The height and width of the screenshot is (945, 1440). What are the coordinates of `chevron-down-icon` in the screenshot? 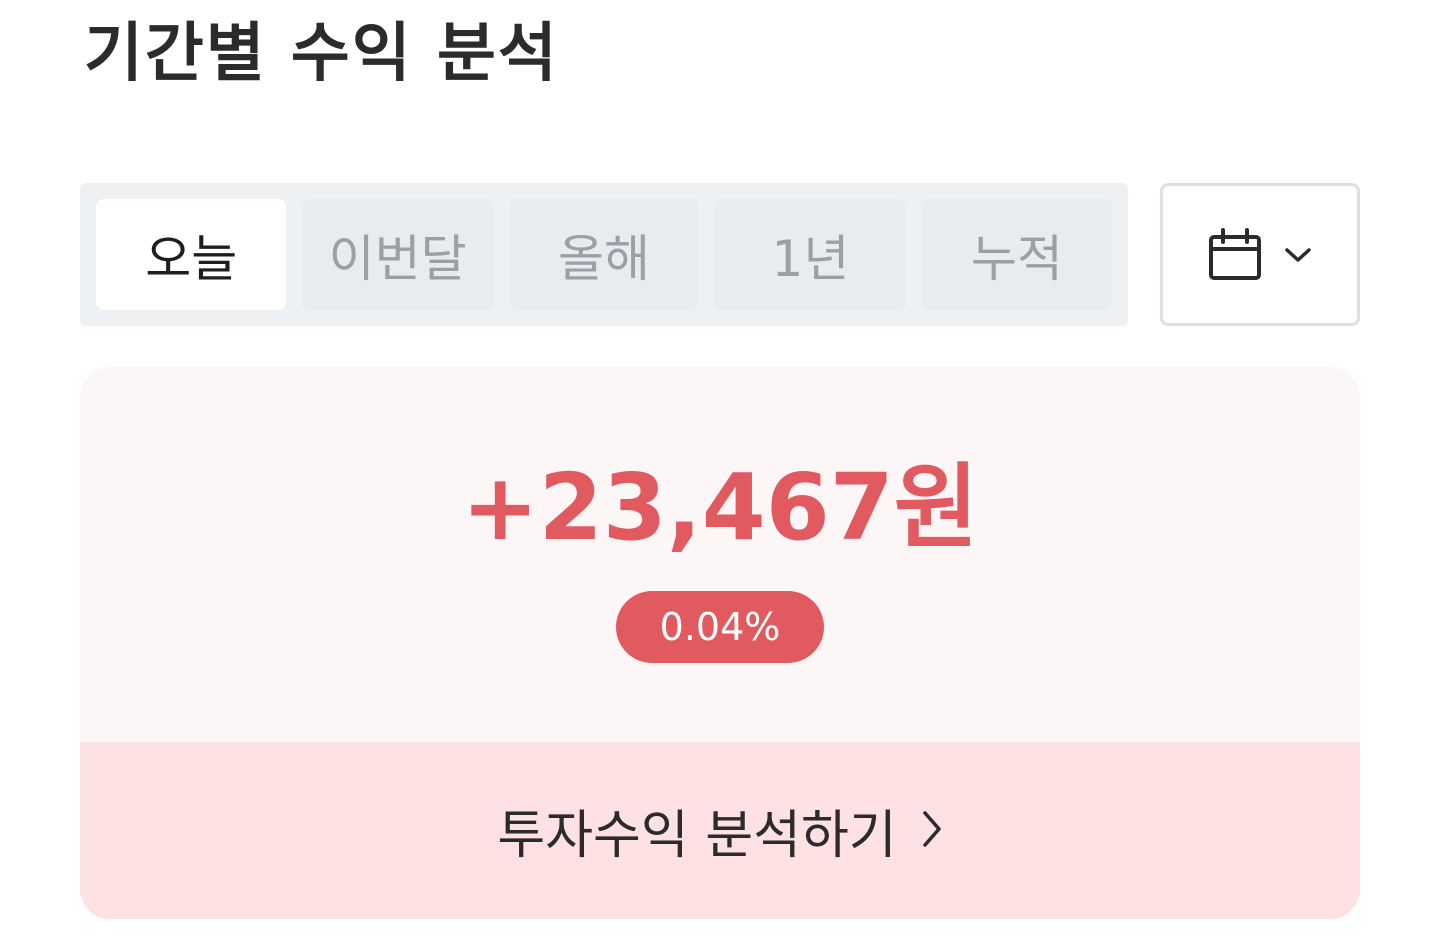 It's located at (1298, 255).